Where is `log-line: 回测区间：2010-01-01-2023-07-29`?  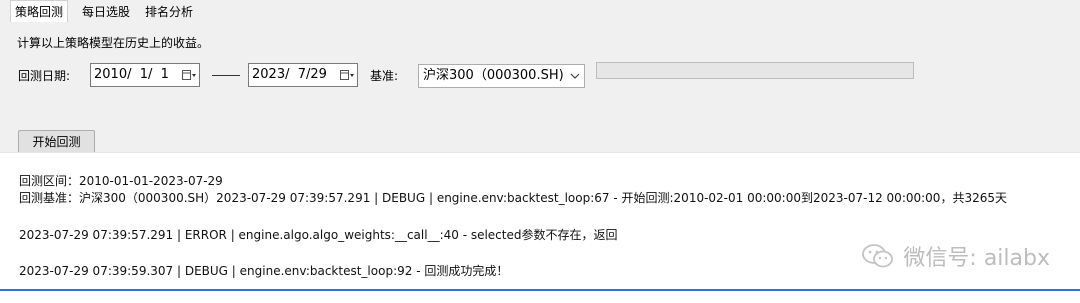
log-line: 回测区间：2010-01-01-2023-07-29 is located at coordinates (121, 181).